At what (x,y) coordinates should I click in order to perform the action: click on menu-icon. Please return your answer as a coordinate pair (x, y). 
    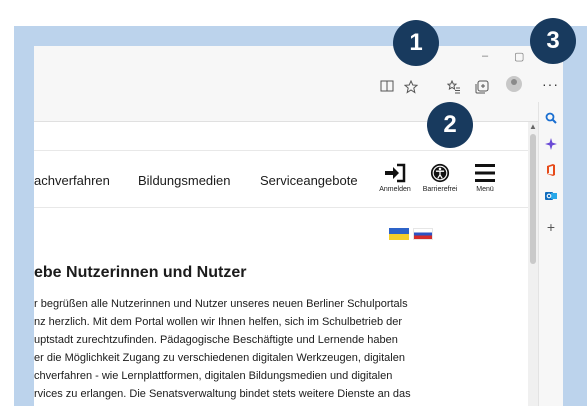
    Looking at the image, I should click on (485, 173).